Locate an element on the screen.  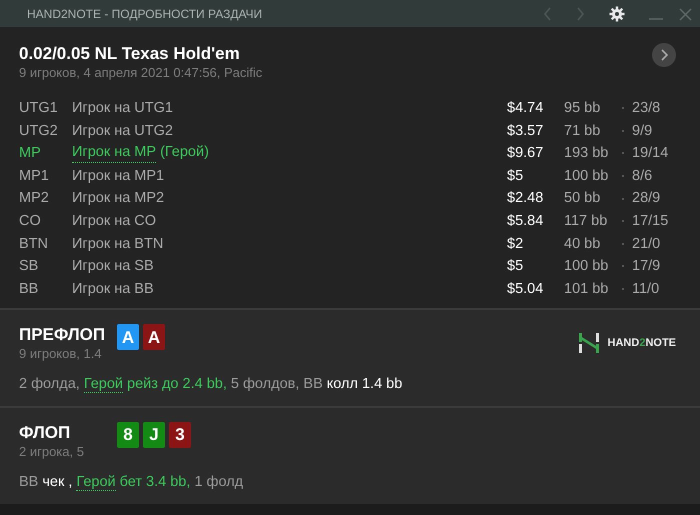
settings-icon is located at coordinates (617, 13).